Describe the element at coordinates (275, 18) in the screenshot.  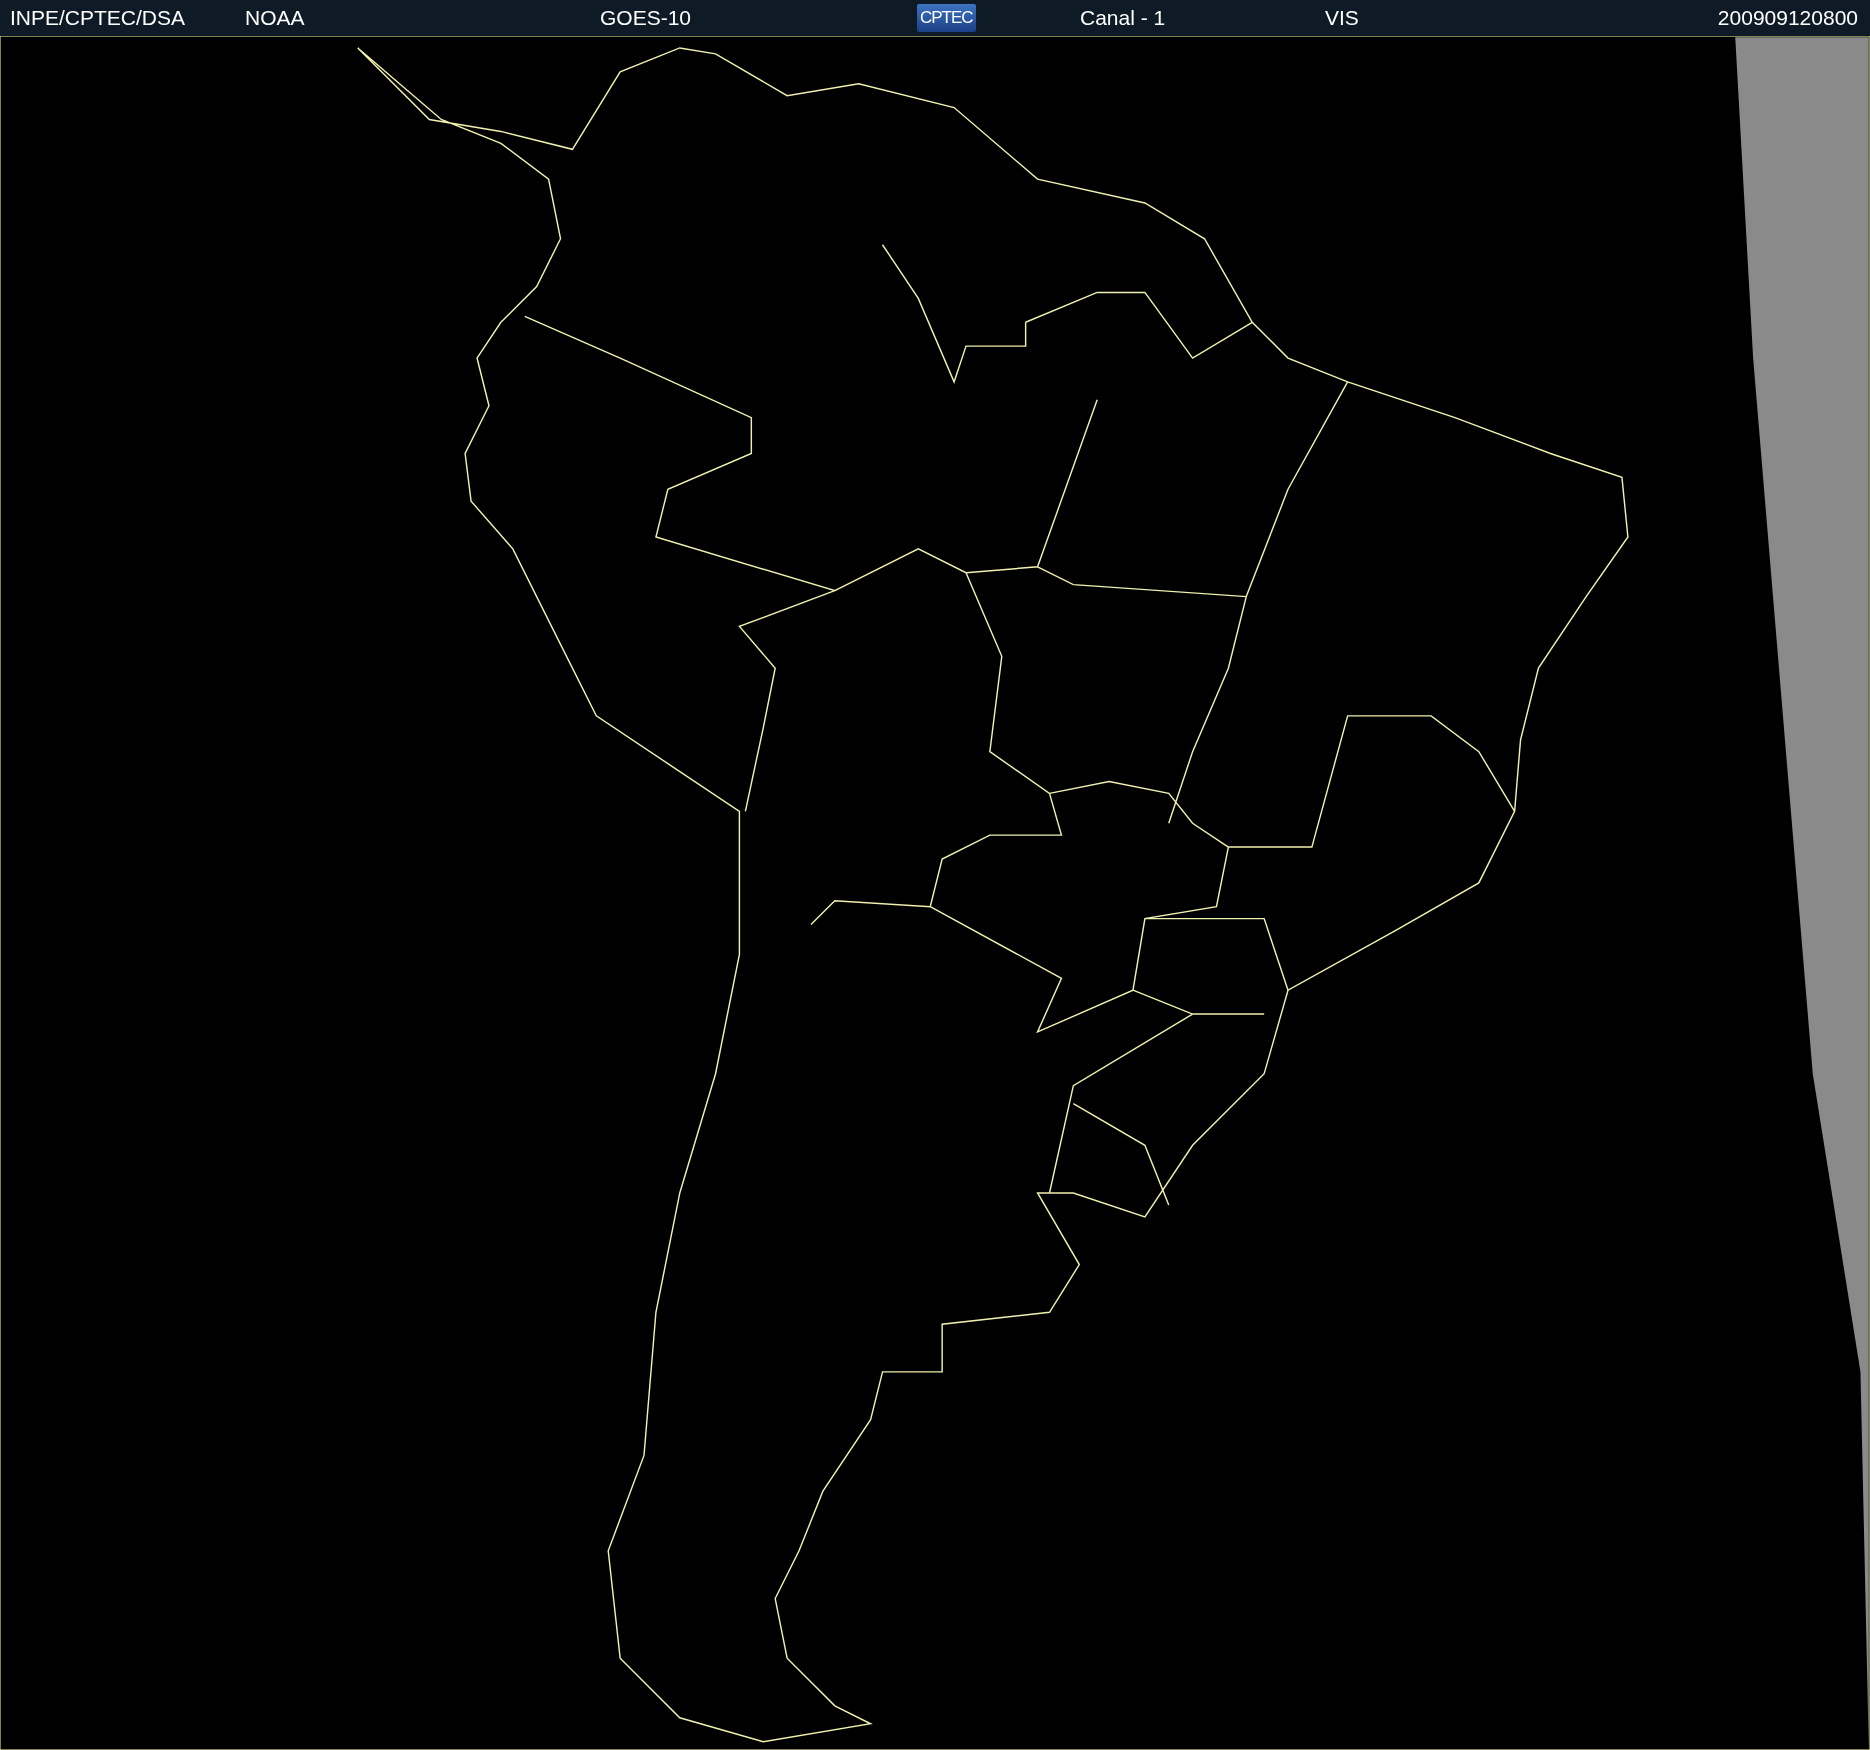
I see `agency-label: NOAA` at that location.